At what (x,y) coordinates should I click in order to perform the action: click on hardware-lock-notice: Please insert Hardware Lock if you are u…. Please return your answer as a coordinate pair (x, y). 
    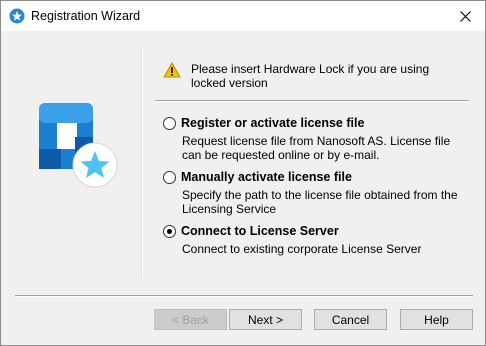
    Looking at the image, I should click on (310, 76).